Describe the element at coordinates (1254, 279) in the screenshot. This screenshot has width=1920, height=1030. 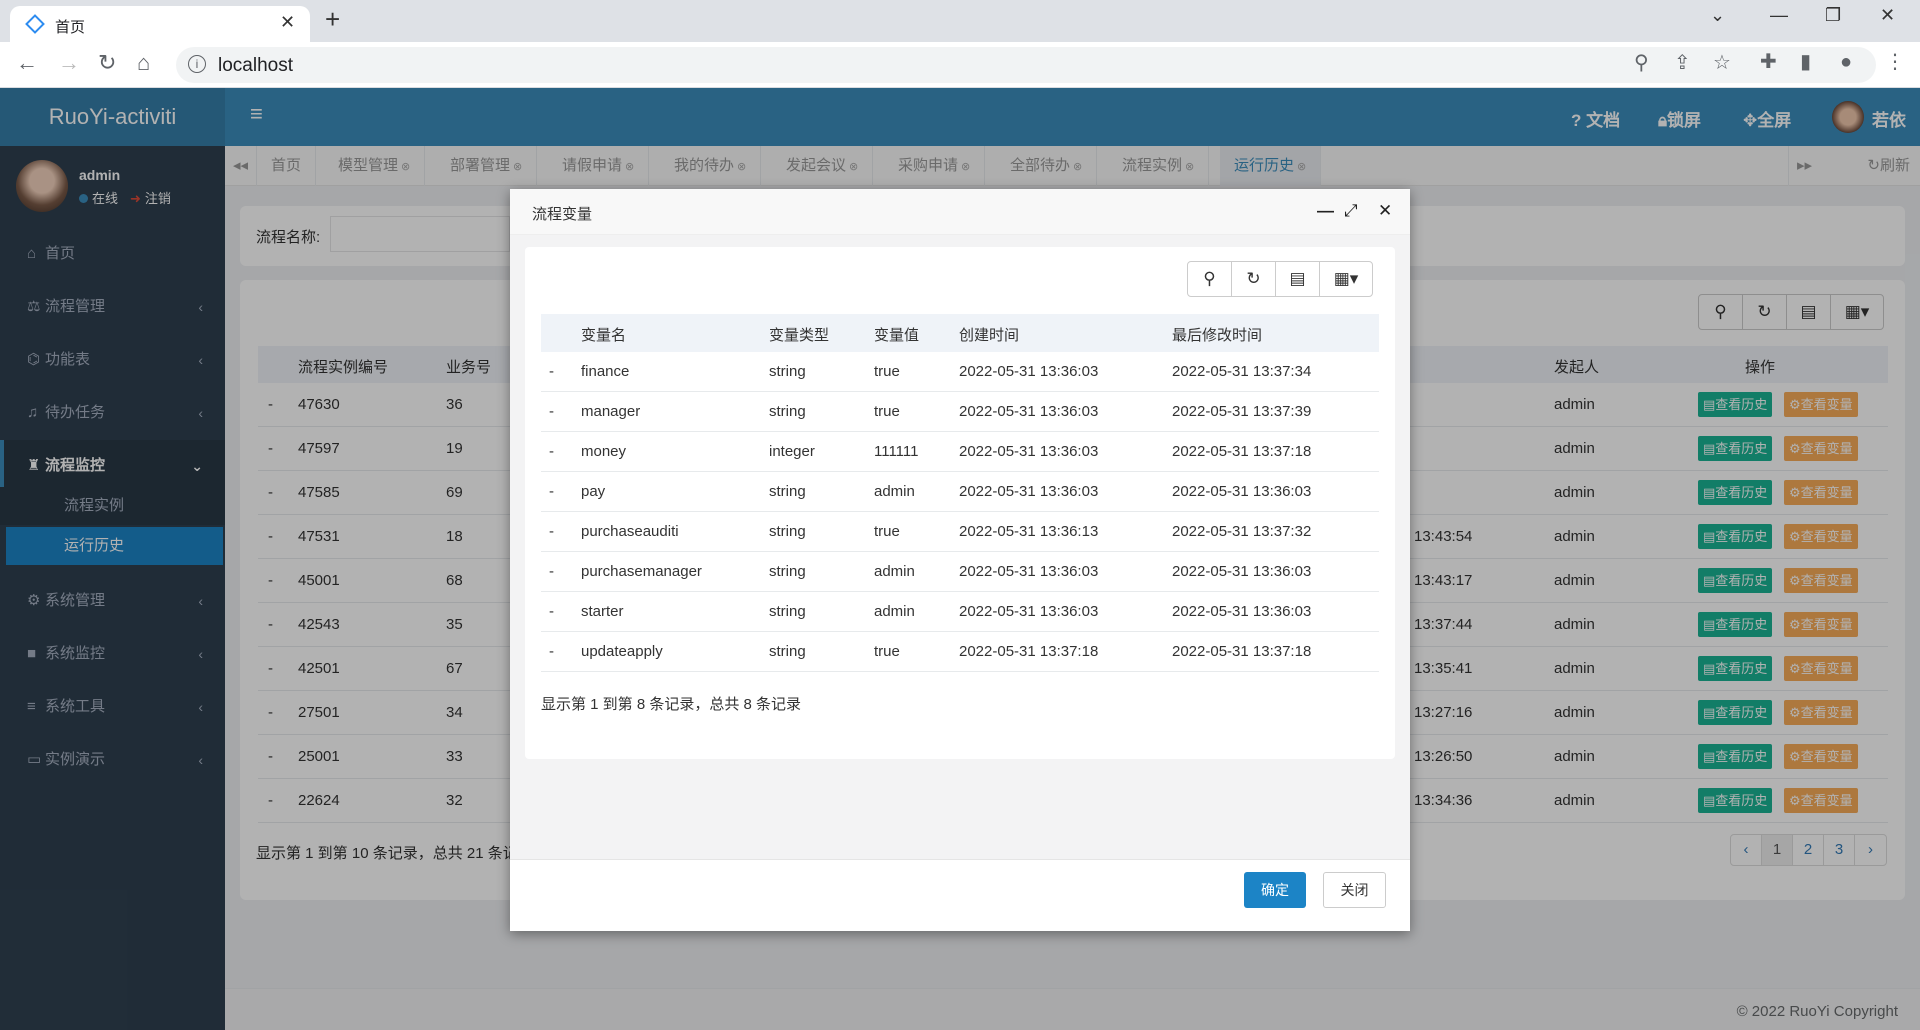
I see `refresh-icon: ↻` at that location.